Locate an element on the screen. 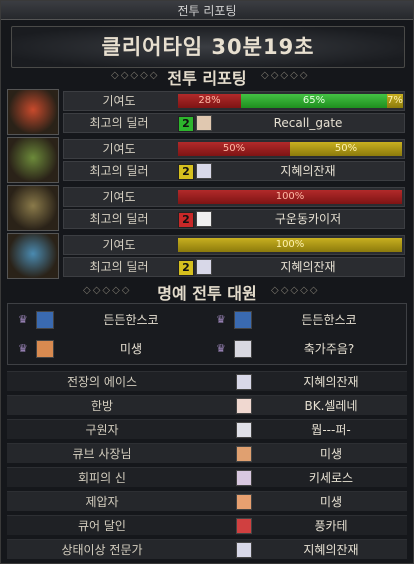  award-title: 큐어 달인 is located at coordinates (102, 526).